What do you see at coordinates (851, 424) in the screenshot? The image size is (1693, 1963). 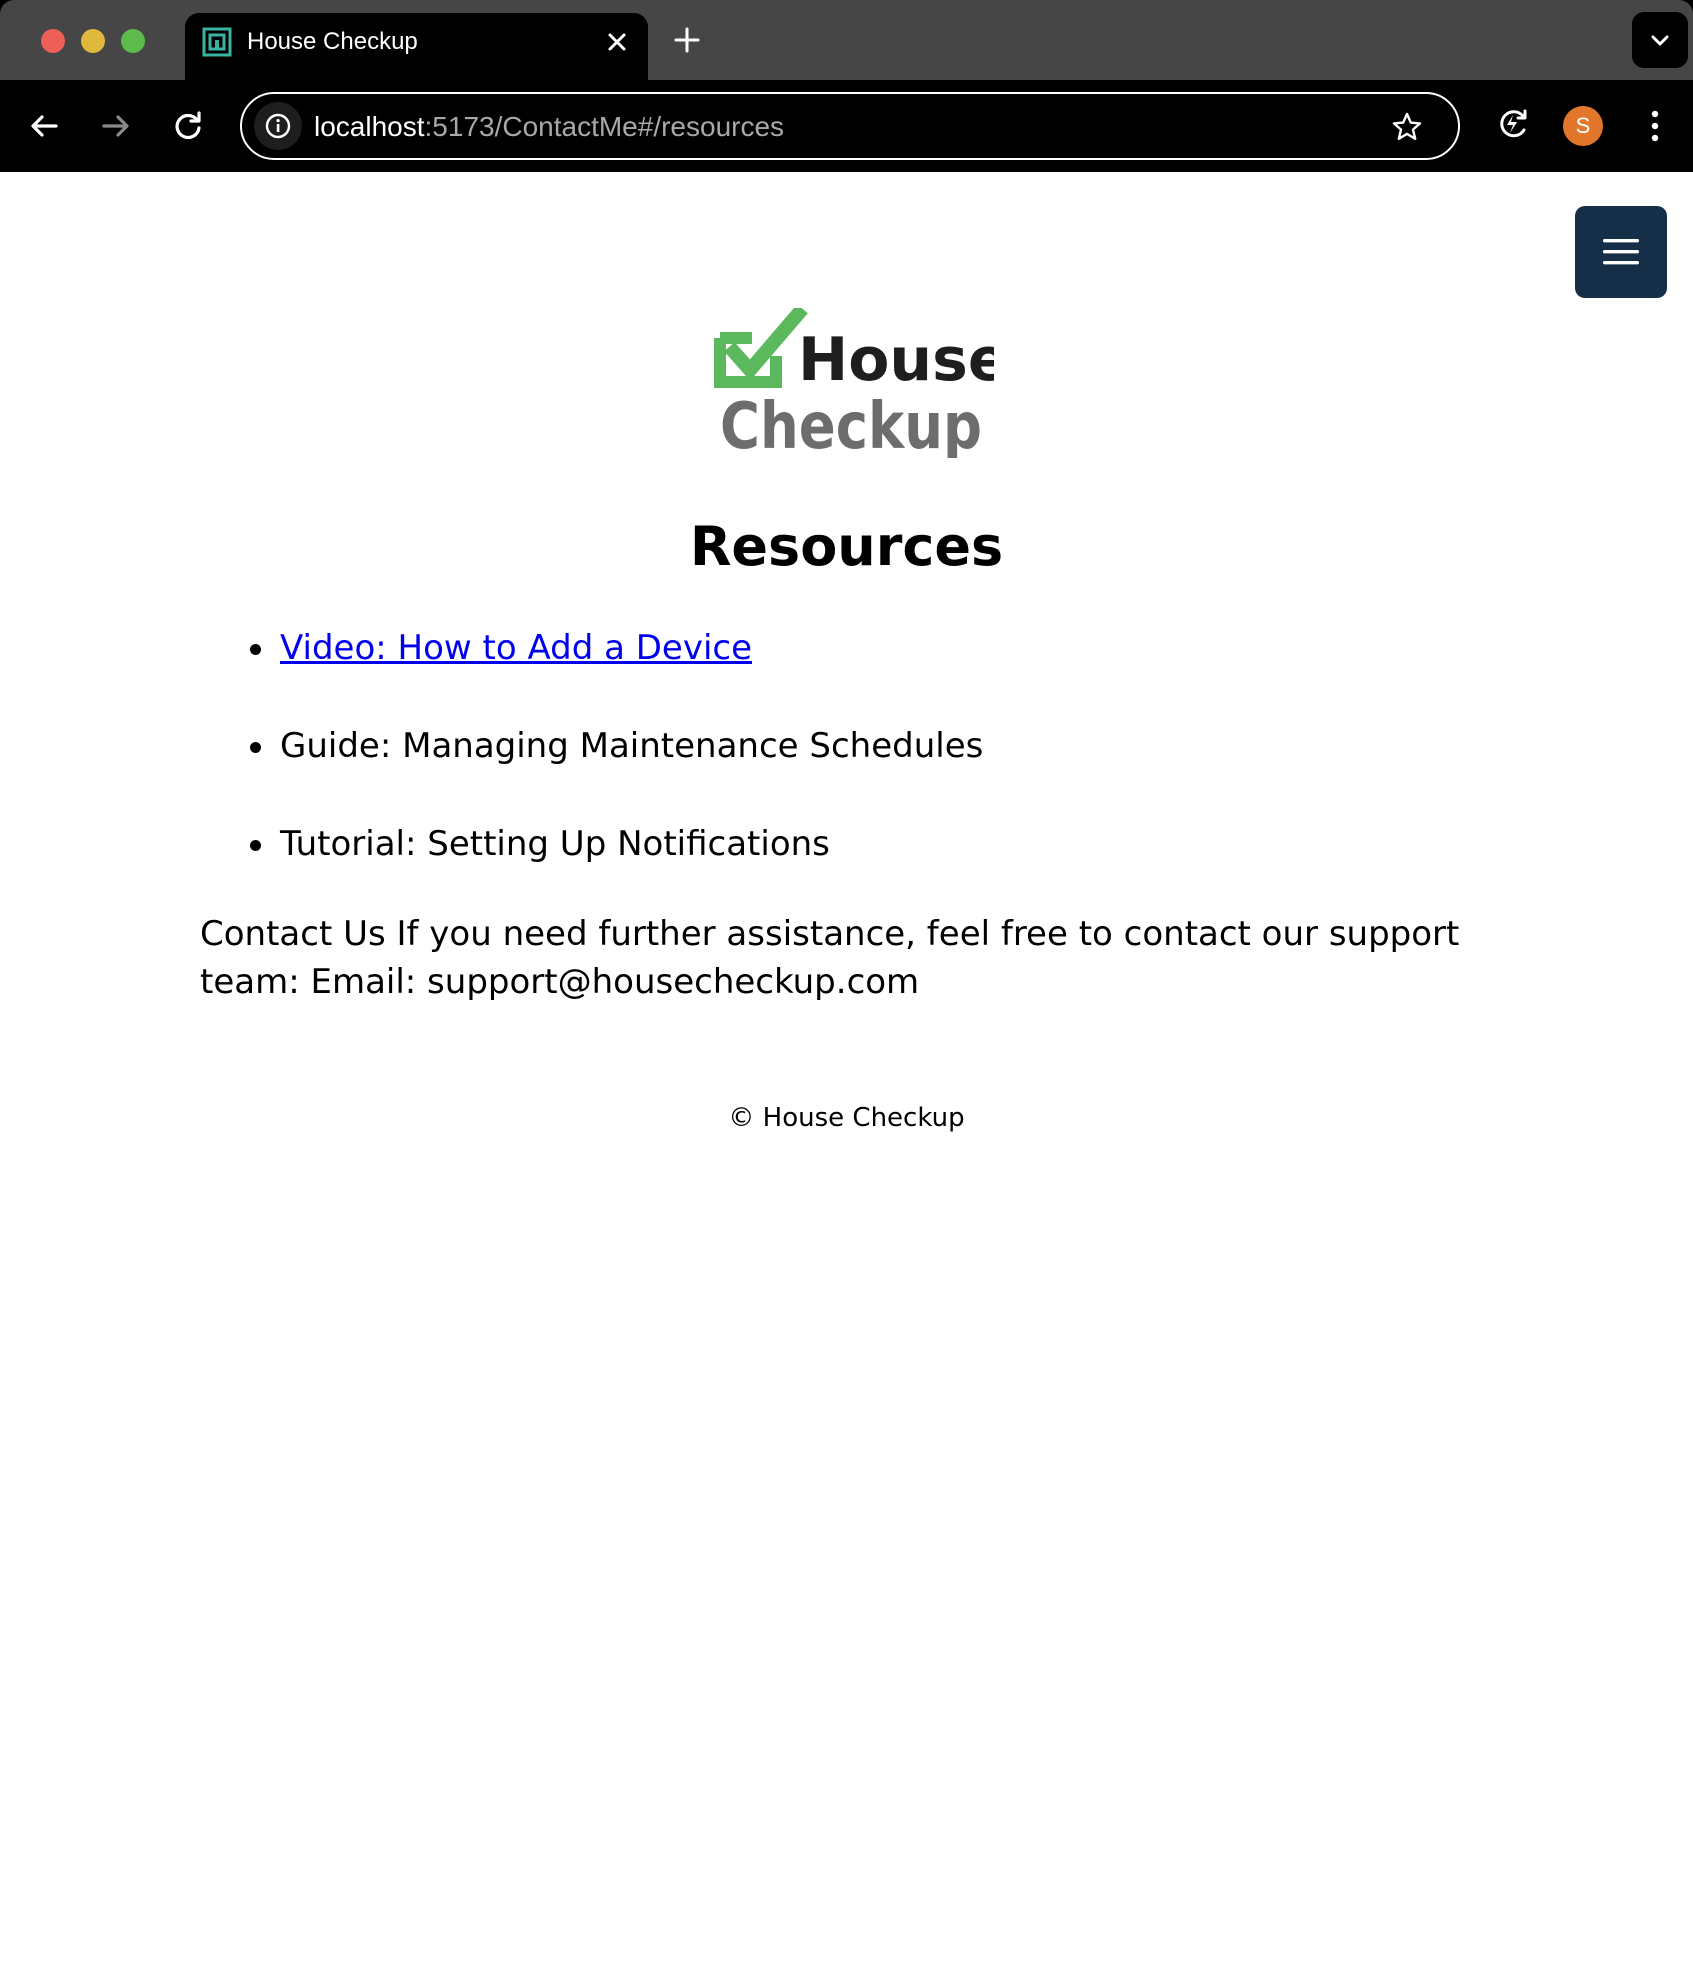 I see `logo-checkup-text: Checkup` at bounding box center [851, 424].